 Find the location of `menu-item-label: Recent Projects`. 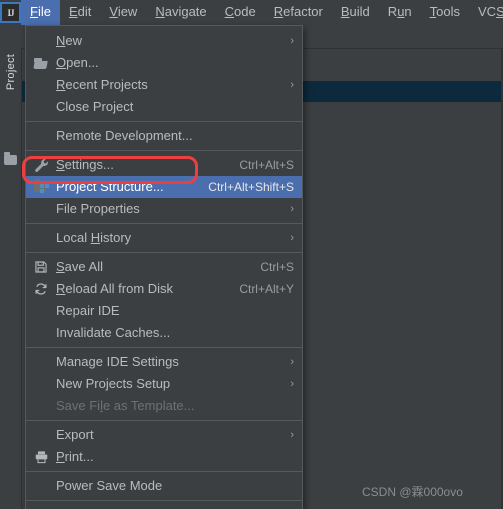

menu-item-label: Recent Projects is located at coordinates (102, 84).